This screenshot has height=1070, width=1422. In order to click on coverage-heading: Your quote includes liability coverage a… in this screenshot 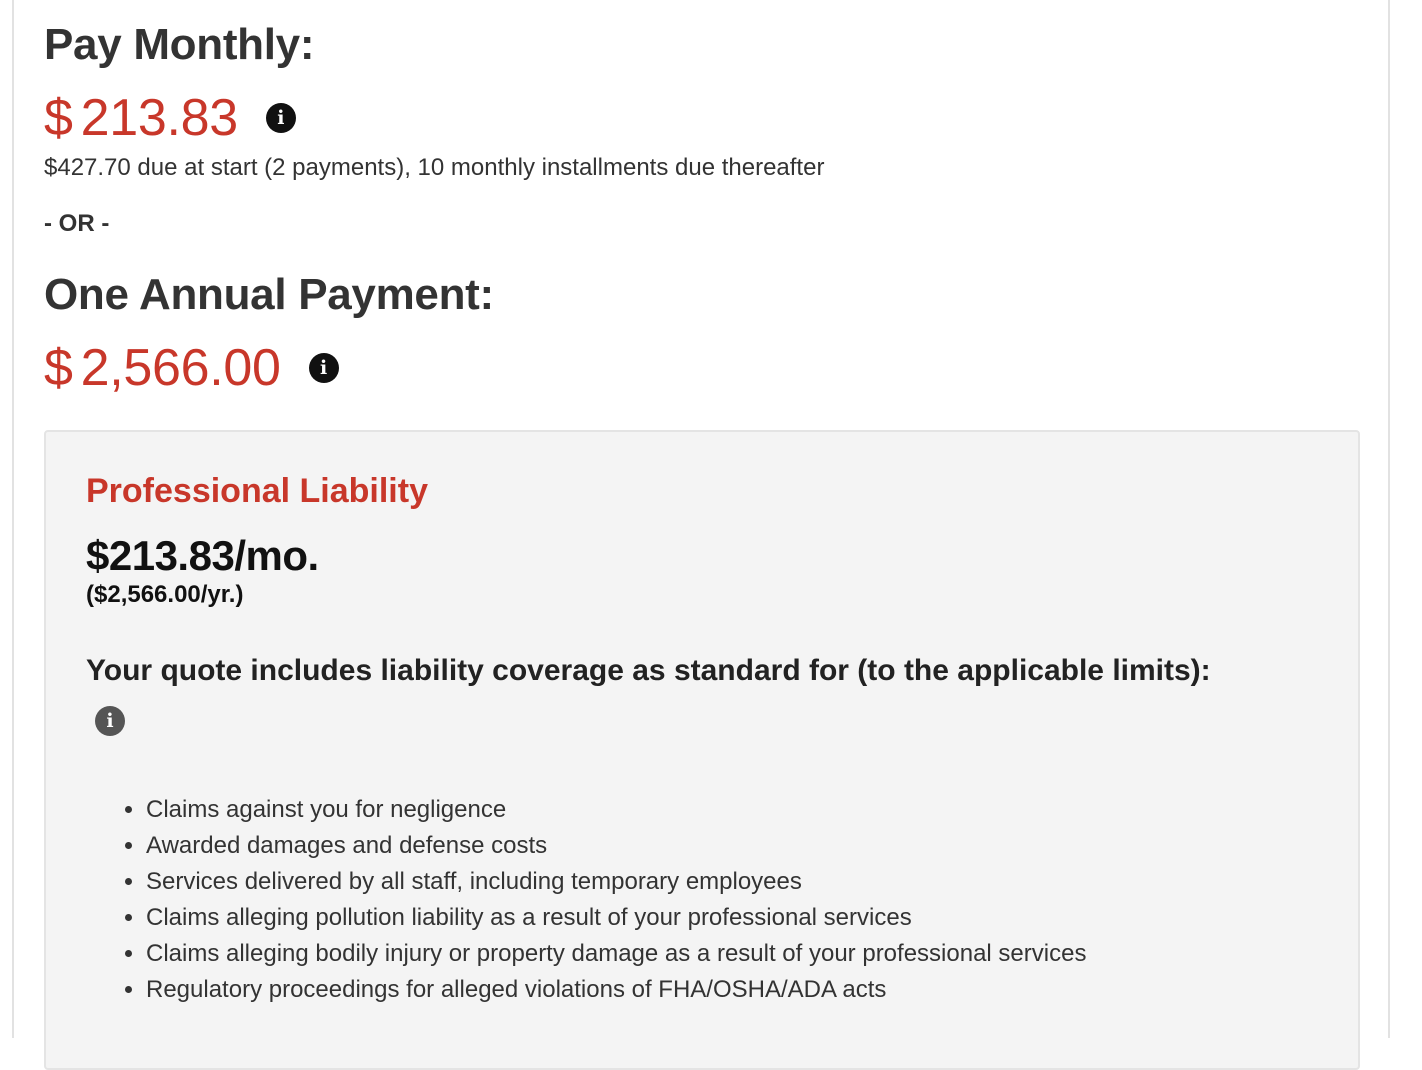, I will do `click(648, 670)`.